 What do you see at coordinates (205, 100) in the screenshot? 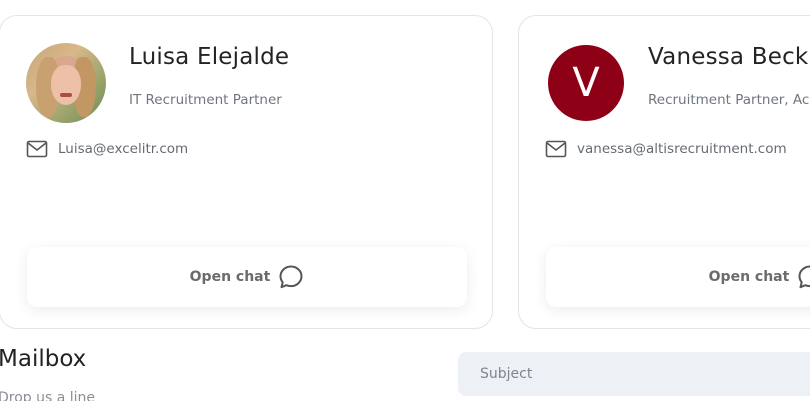
I see `contact-role: IT Recruitment Partner` at bounding box center [205, 100].